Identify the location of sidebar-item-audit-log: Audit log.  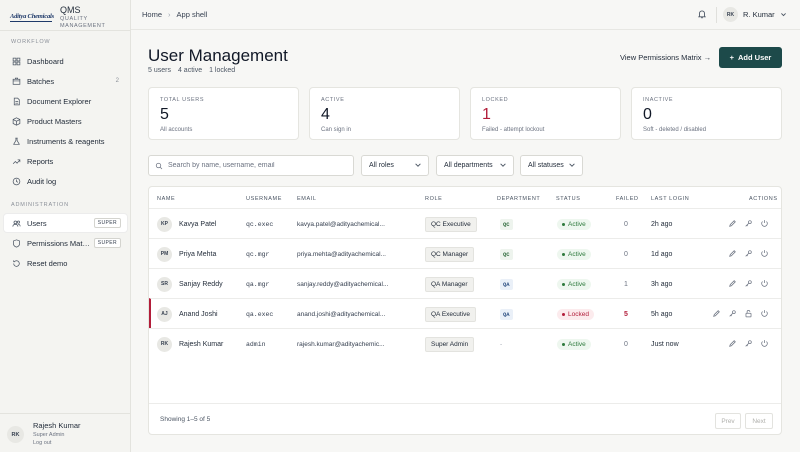
(65, 181).